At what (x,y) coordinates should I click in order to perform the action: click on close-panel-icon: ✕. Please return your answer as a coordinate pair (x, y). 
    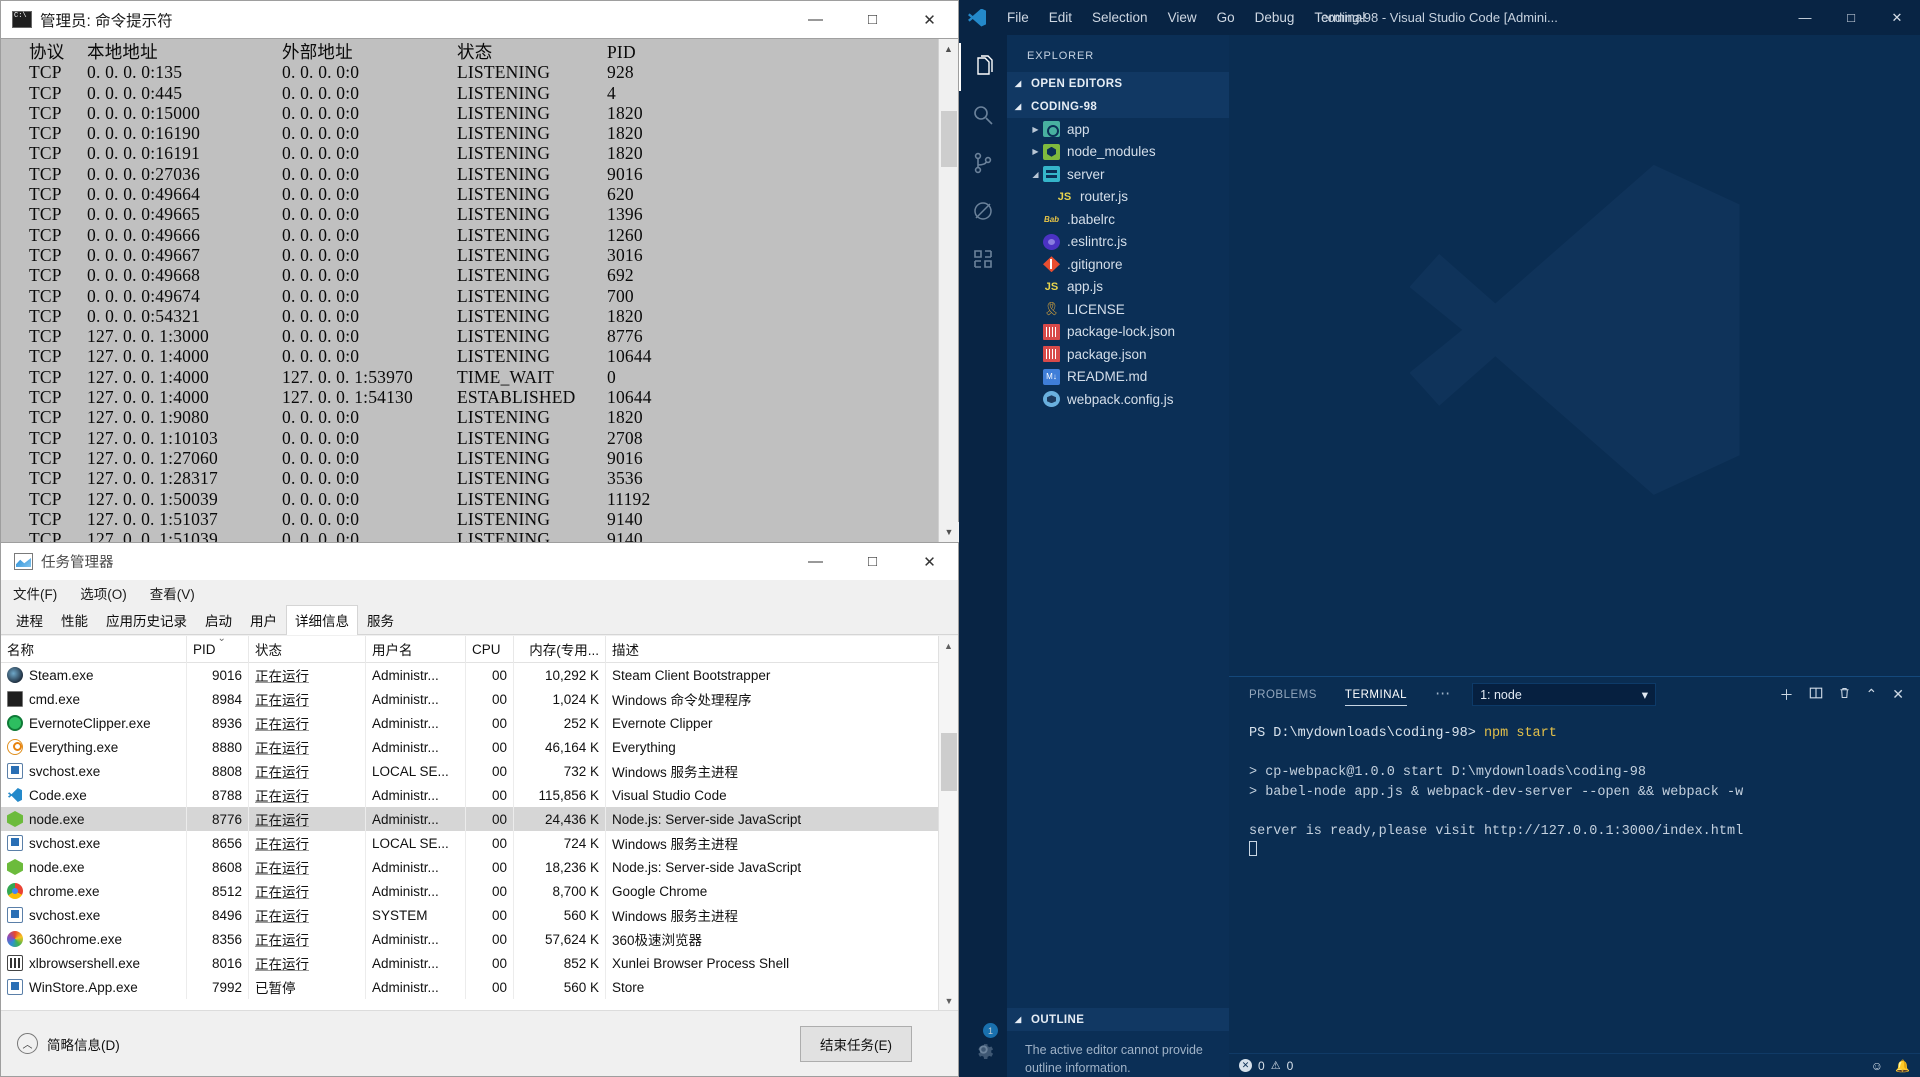
    Looking at the image, I should click on (1898, 694).